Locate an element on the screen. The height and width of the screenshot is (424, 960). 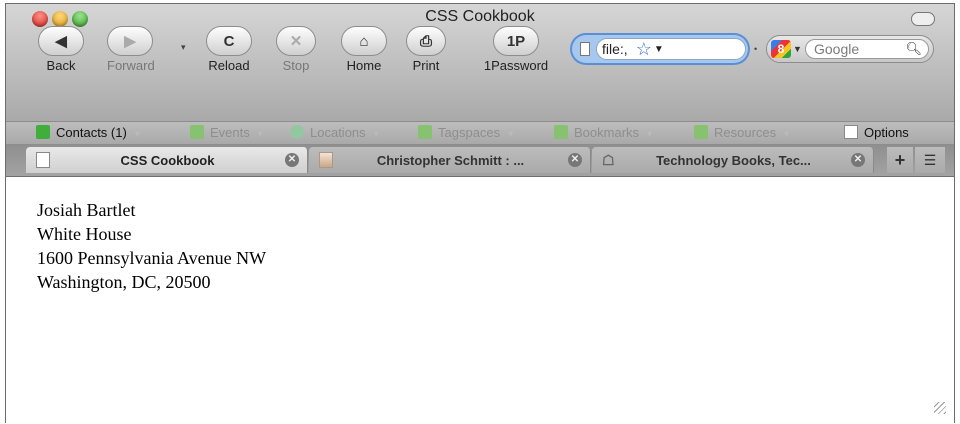
tab-css-cookbook: CSS Cookbook ✕ is located at coordinates (167, 160).